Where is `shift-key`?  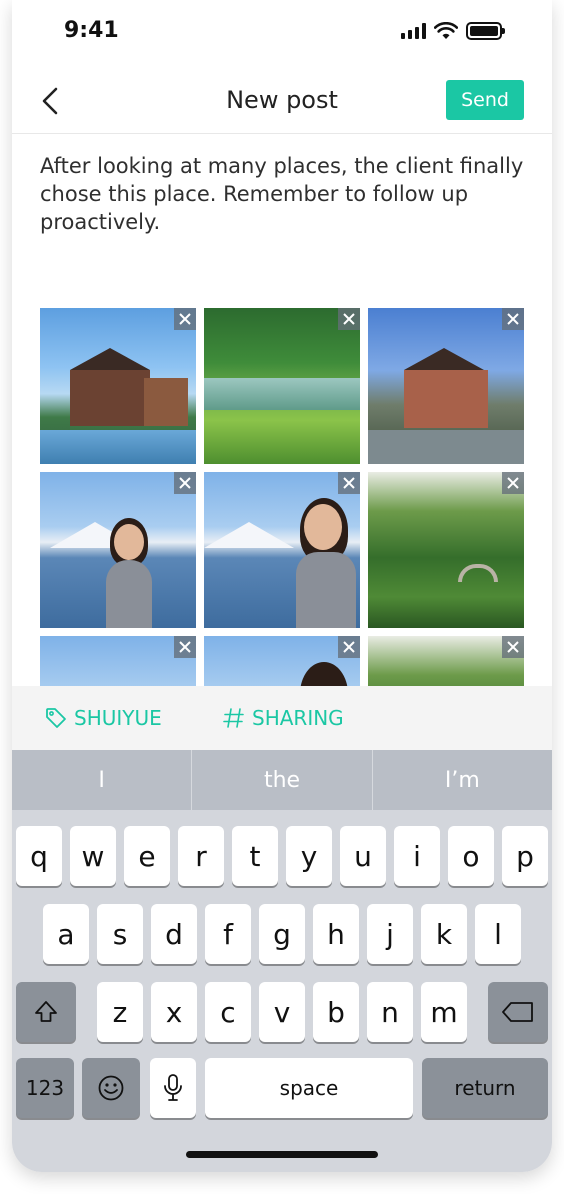
shift-key is located at coordinates (46, 1012).